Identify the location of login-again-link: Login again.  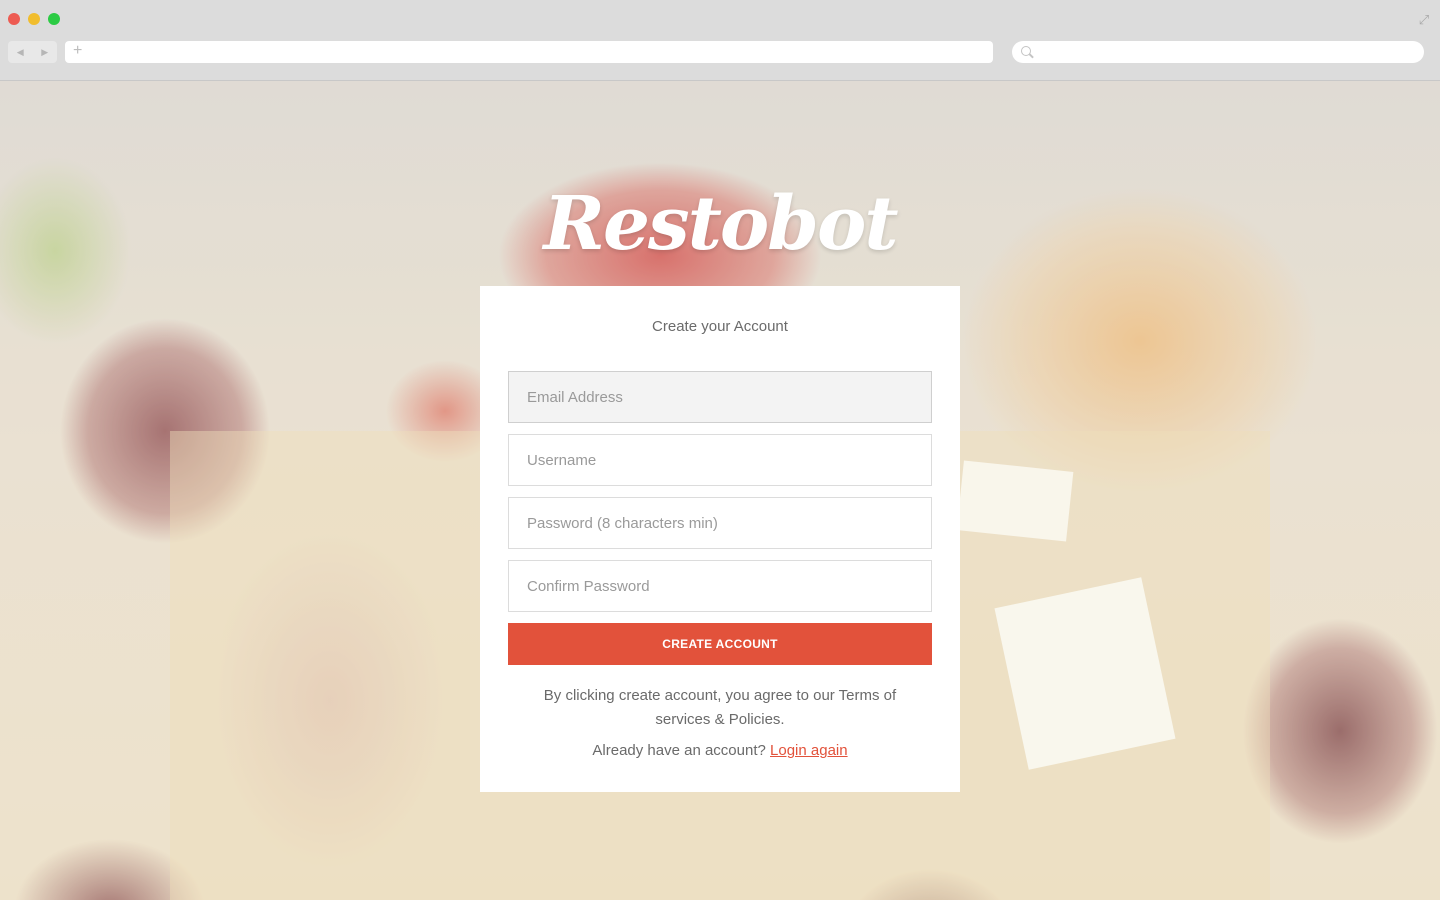
(809, 750).